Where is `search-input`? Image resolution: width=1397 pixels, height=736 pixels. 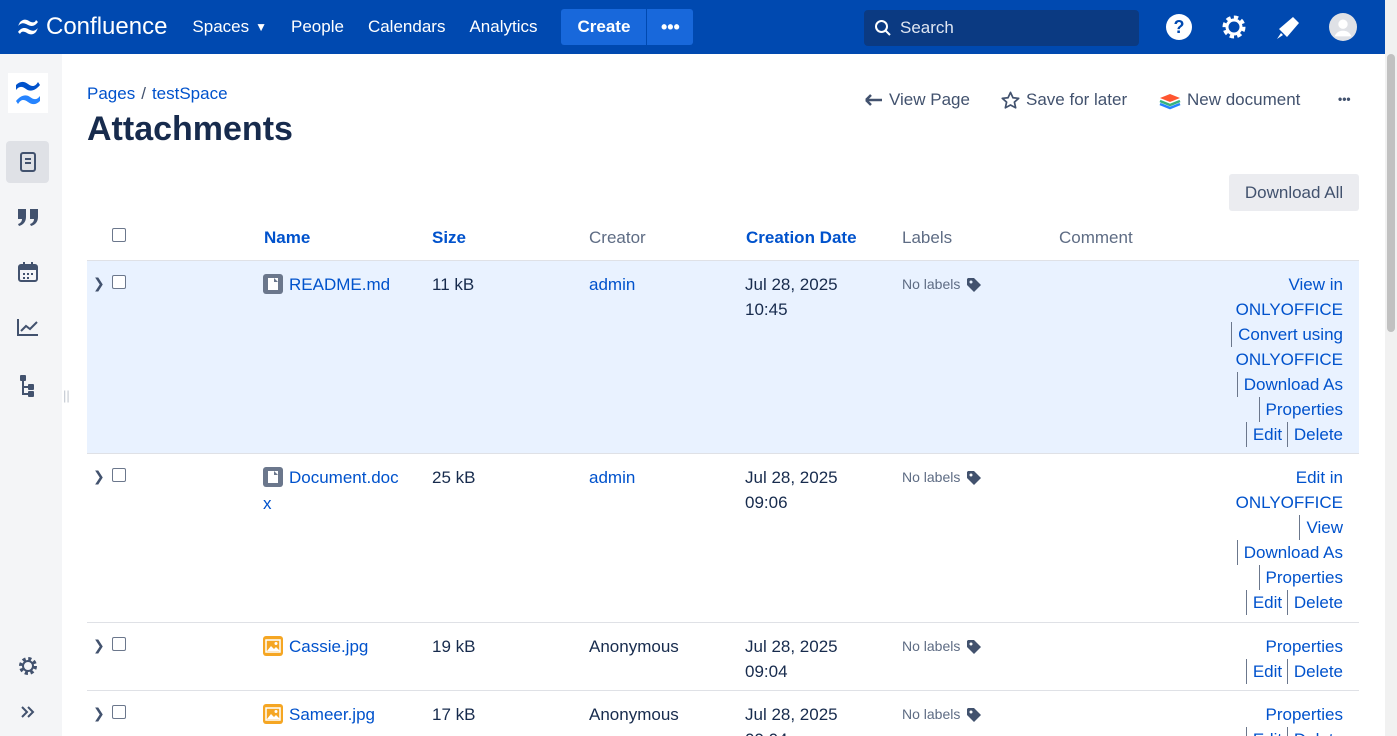 search-input is located at coordinates (1010, 28).